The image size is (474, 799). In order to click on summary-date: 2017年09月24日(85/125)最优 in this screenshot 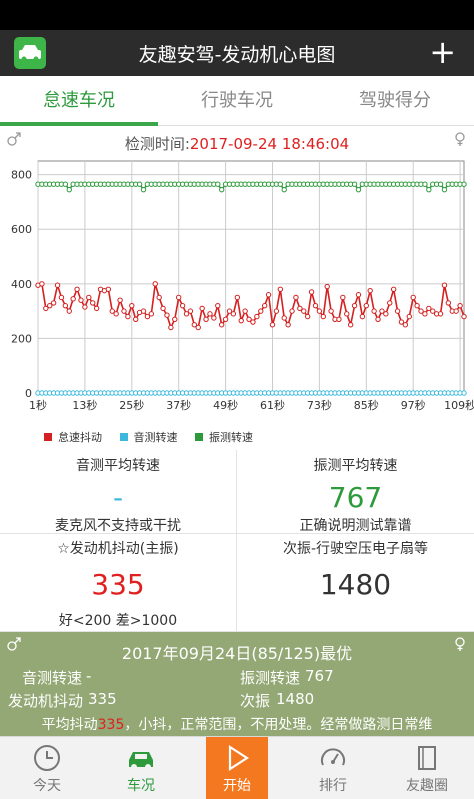, I will do `click(237, 653)`.